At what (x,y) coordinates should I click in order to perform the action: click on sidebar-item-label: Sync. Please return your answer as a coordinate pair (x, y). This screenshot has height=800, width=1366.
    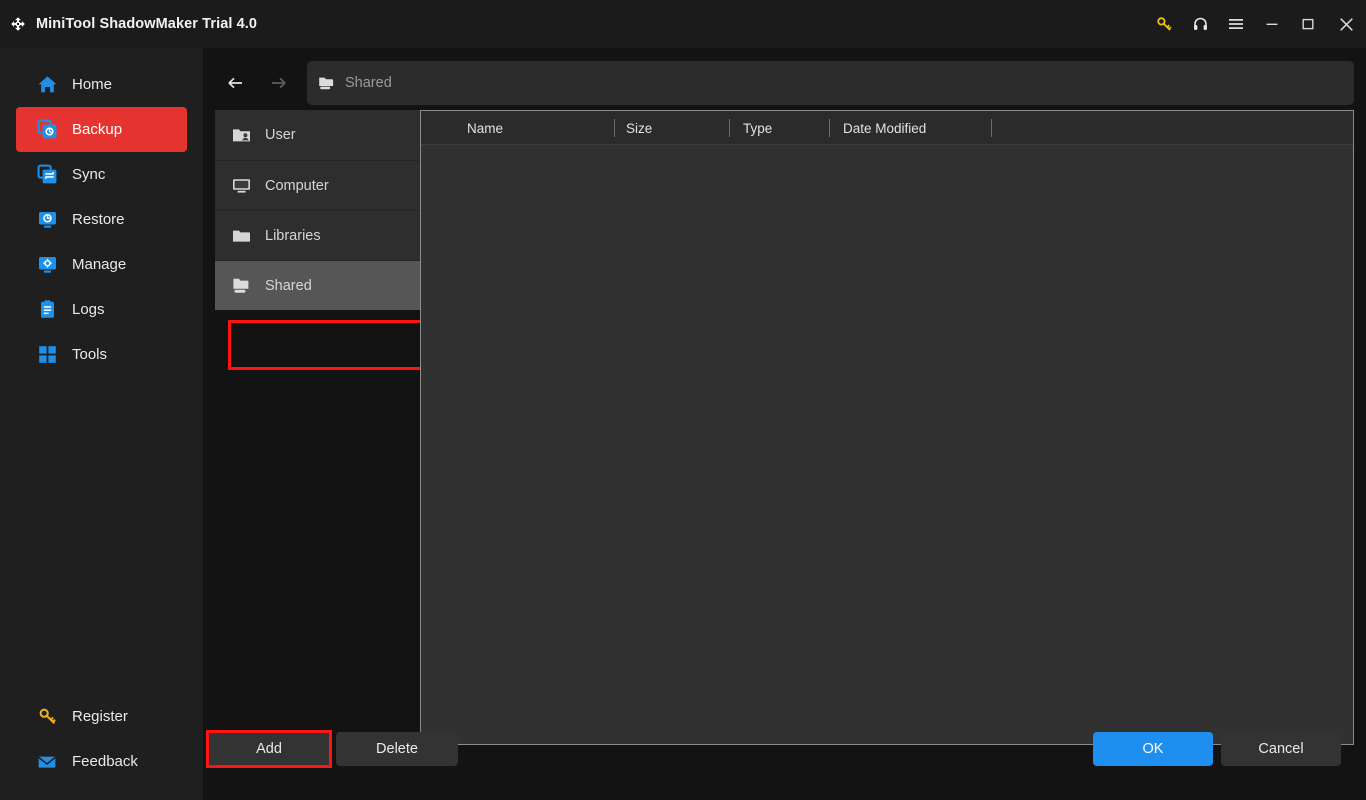
    Looking at the image, I should click on (89, 174).